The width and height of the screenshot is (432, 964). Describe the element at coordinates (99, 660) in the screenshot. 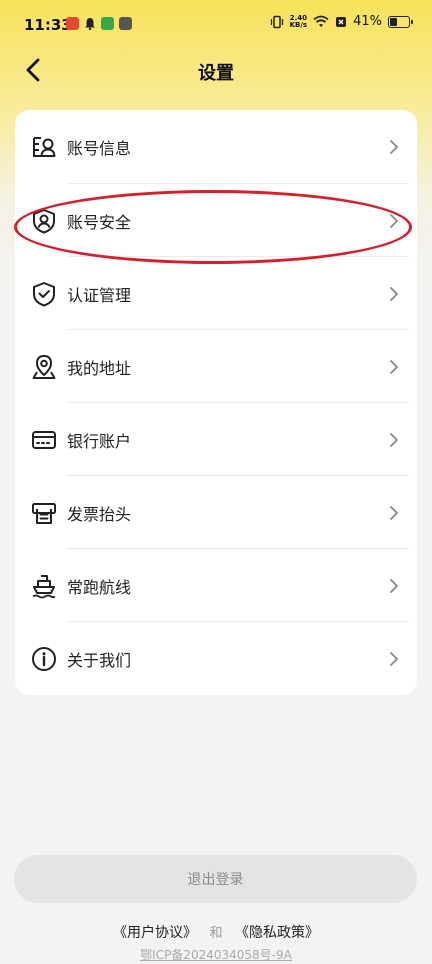

I see `settings-item-label: 关于我们` at that location.